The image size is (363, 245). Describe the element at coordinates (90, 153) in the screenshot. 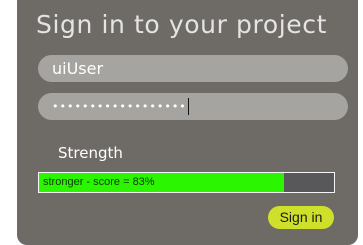

I see `strength-label: Strength` at that location.